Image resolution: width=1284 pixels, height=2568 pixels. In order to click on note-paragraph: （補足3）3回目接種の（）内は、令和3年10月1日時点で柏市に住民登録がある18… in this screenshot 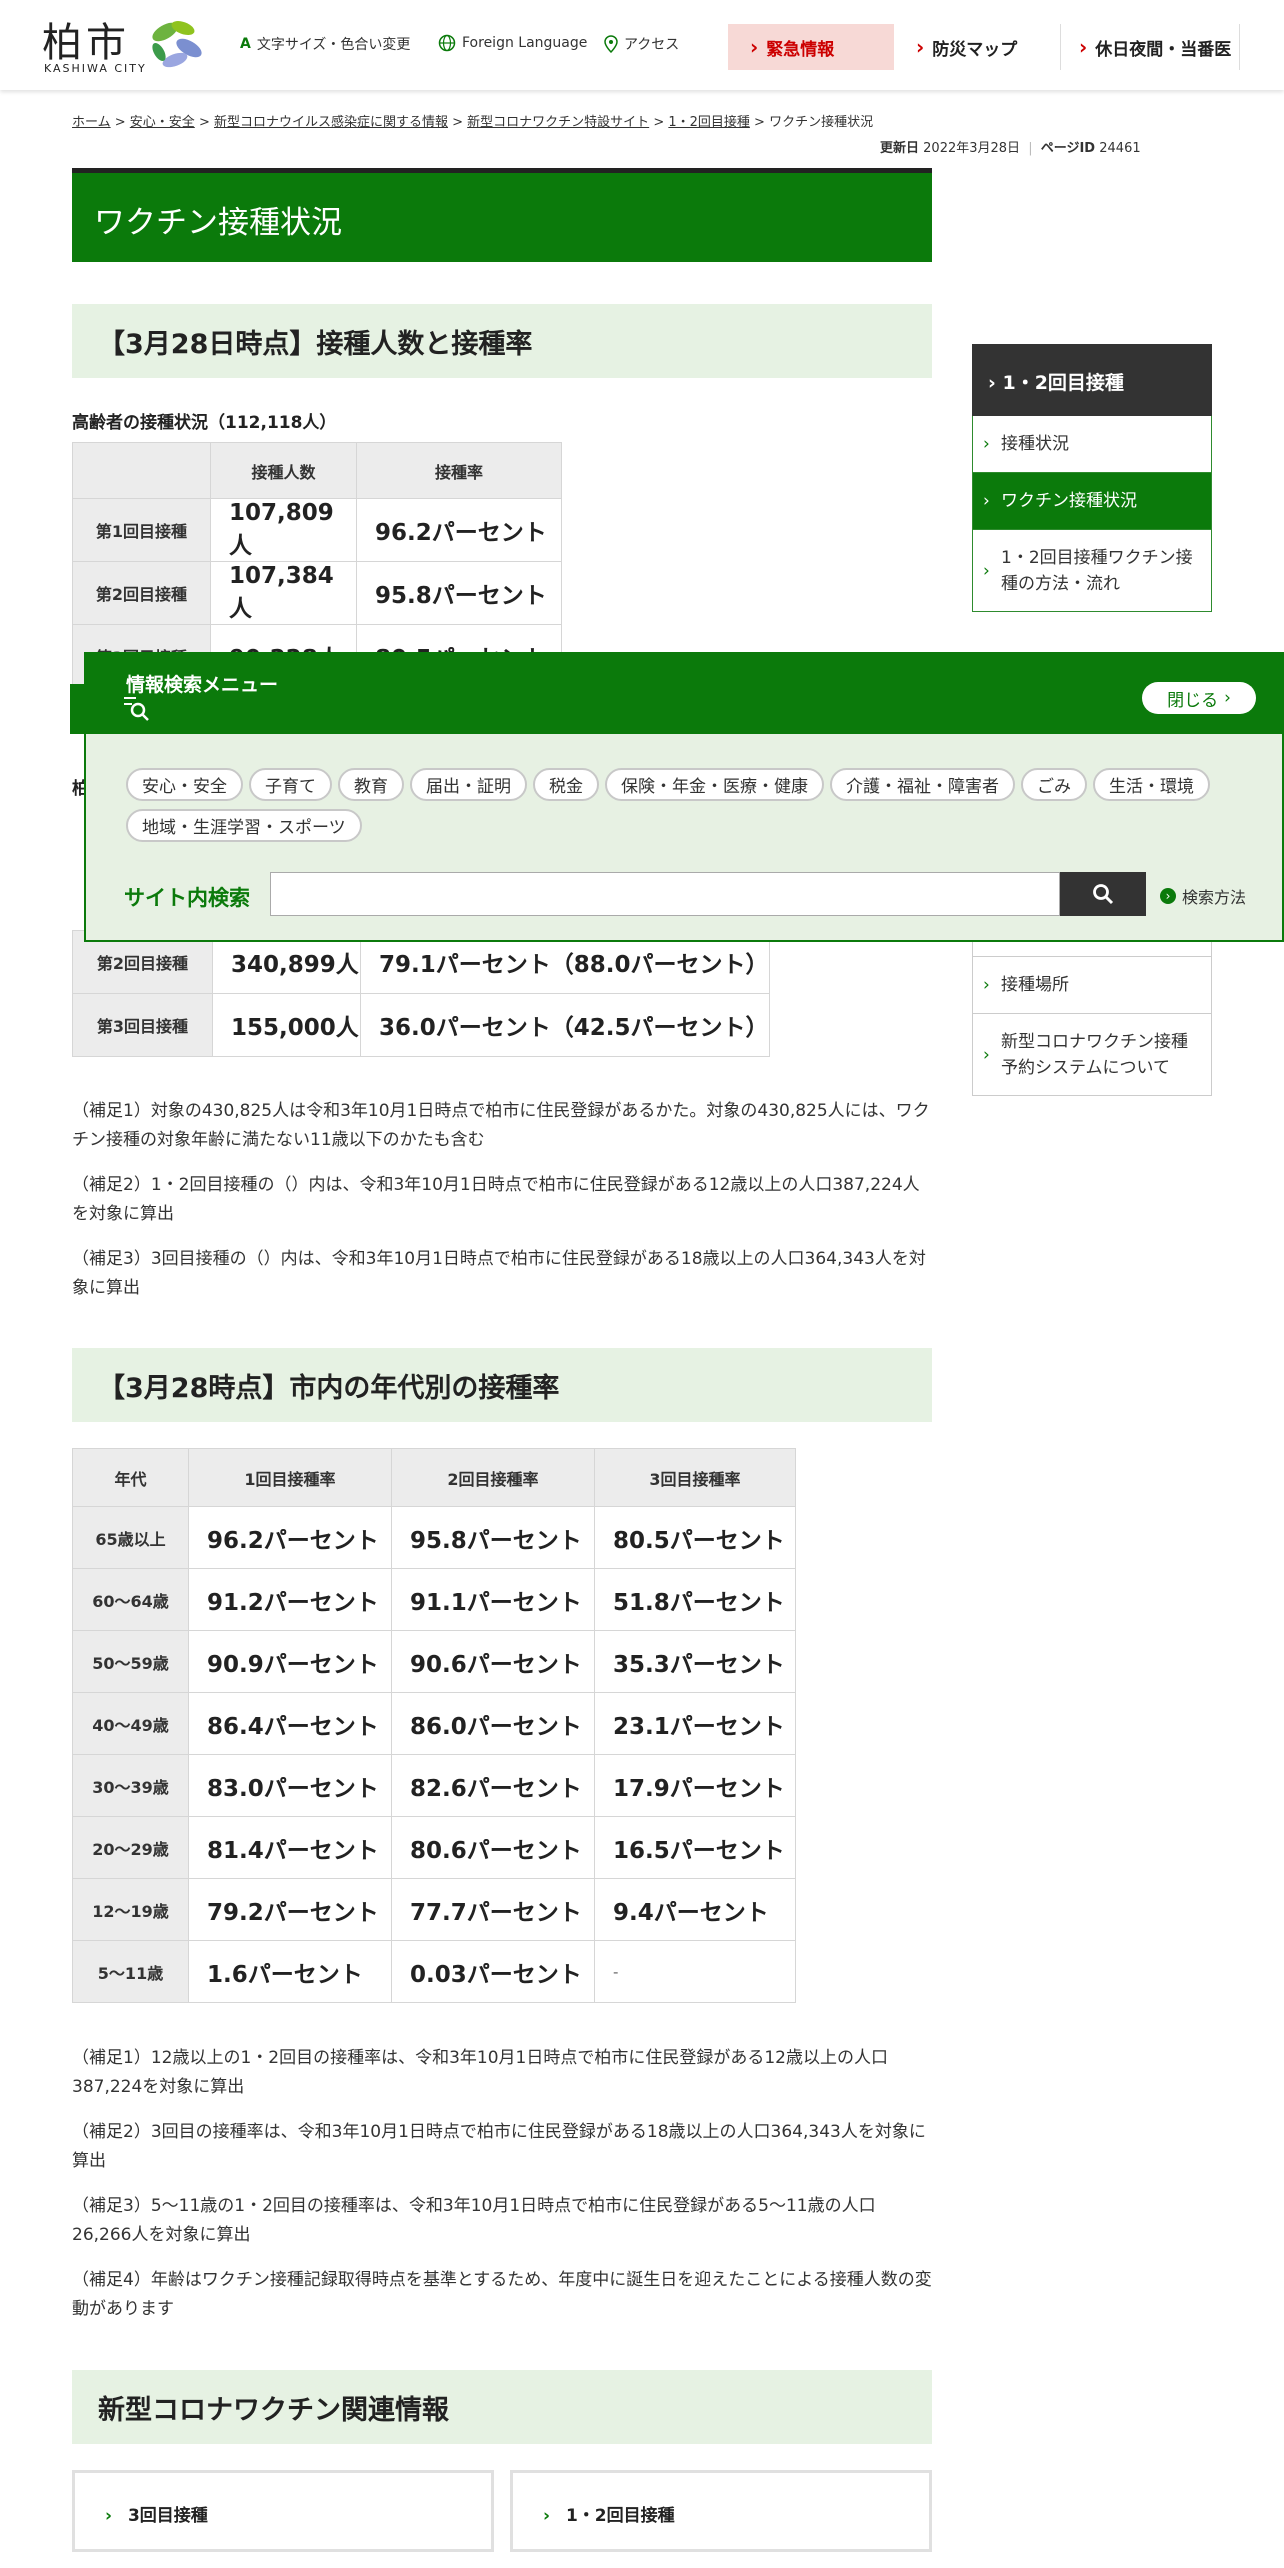, I will do `click(499, 1273)`.